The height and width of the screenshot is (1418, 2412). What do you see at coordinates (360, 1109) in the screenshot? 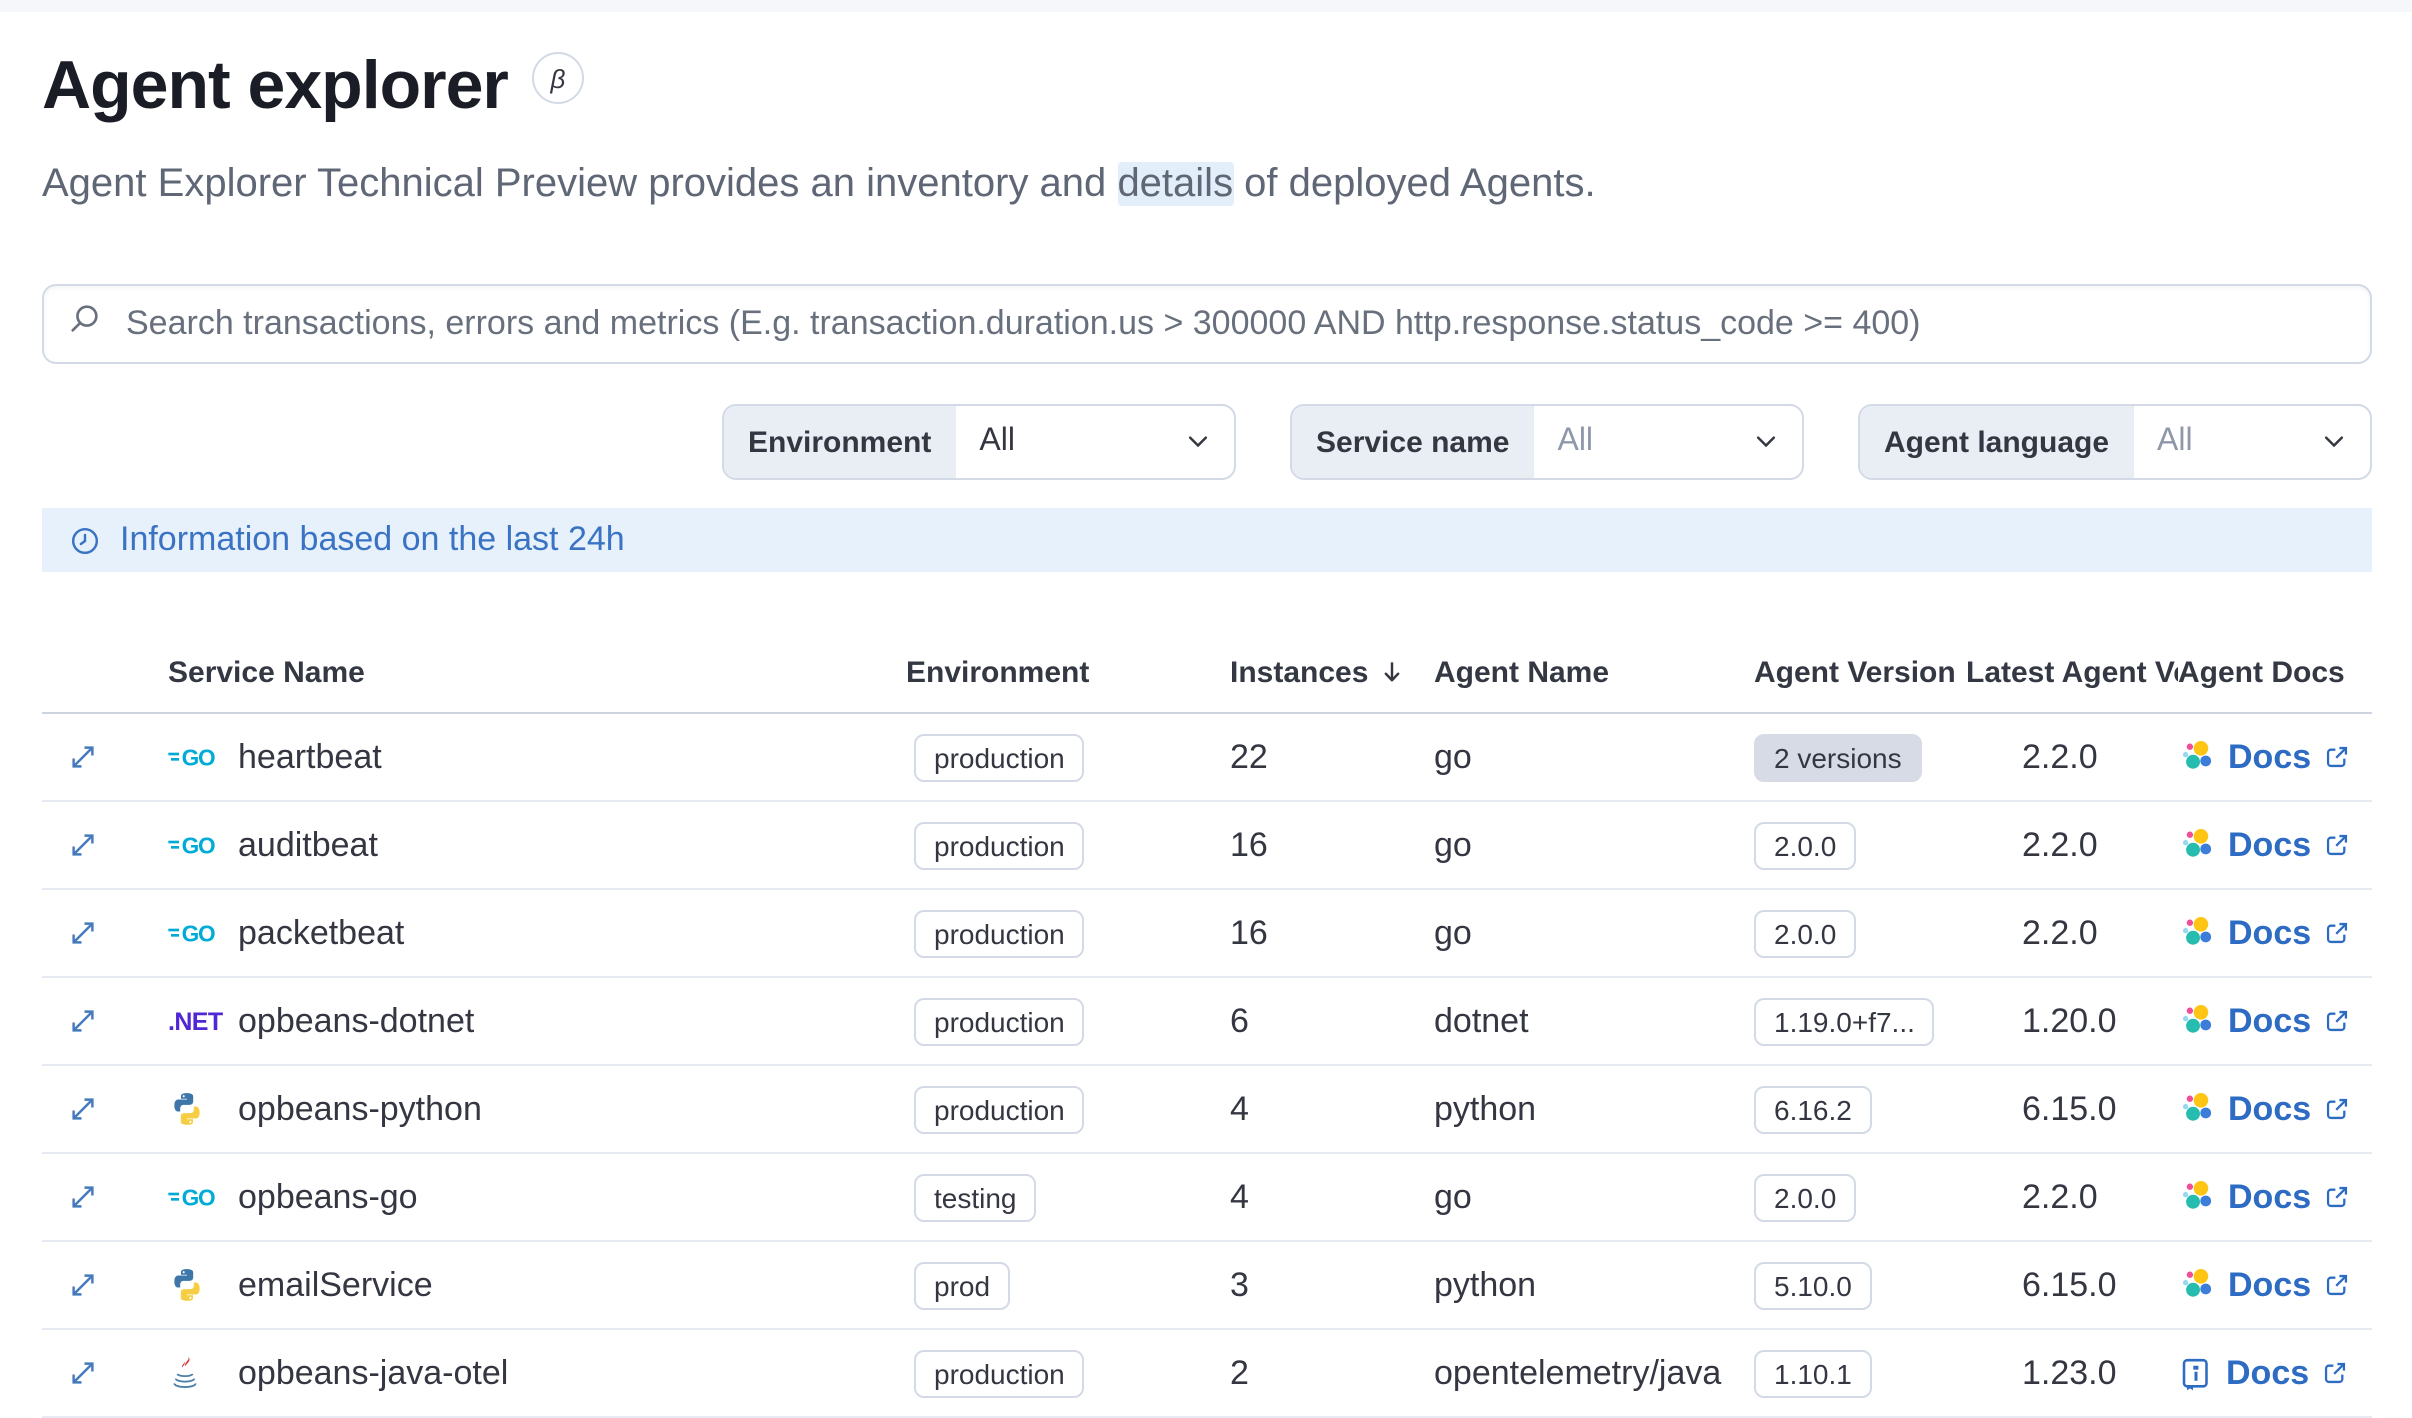
I see `service-name: opbeans-python` at bounding box center [360, 1109].